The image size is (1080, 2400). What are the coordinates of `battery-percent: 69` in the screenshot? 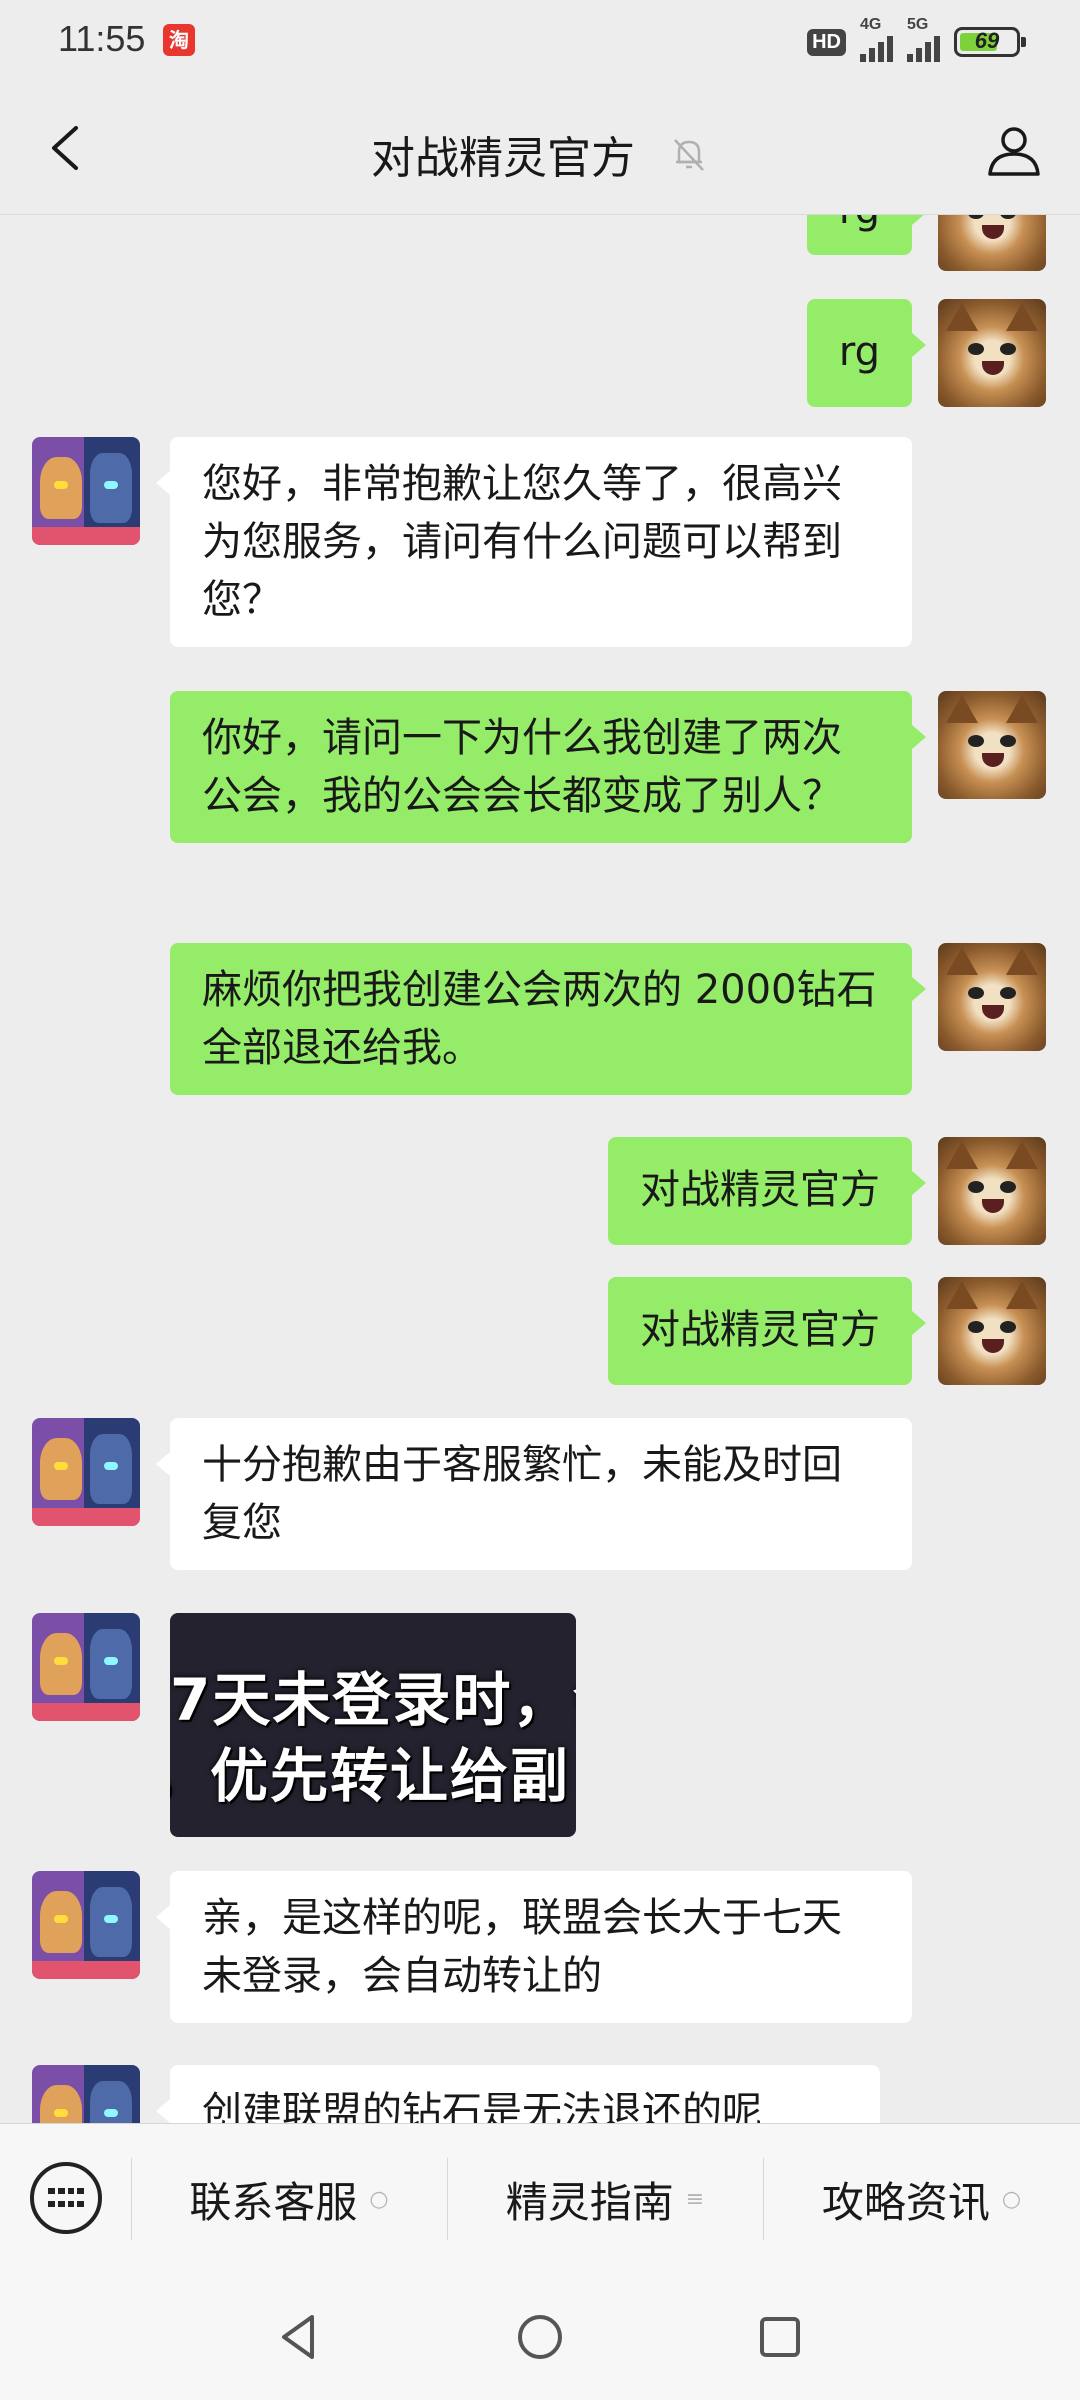 It's located at (987, 40).